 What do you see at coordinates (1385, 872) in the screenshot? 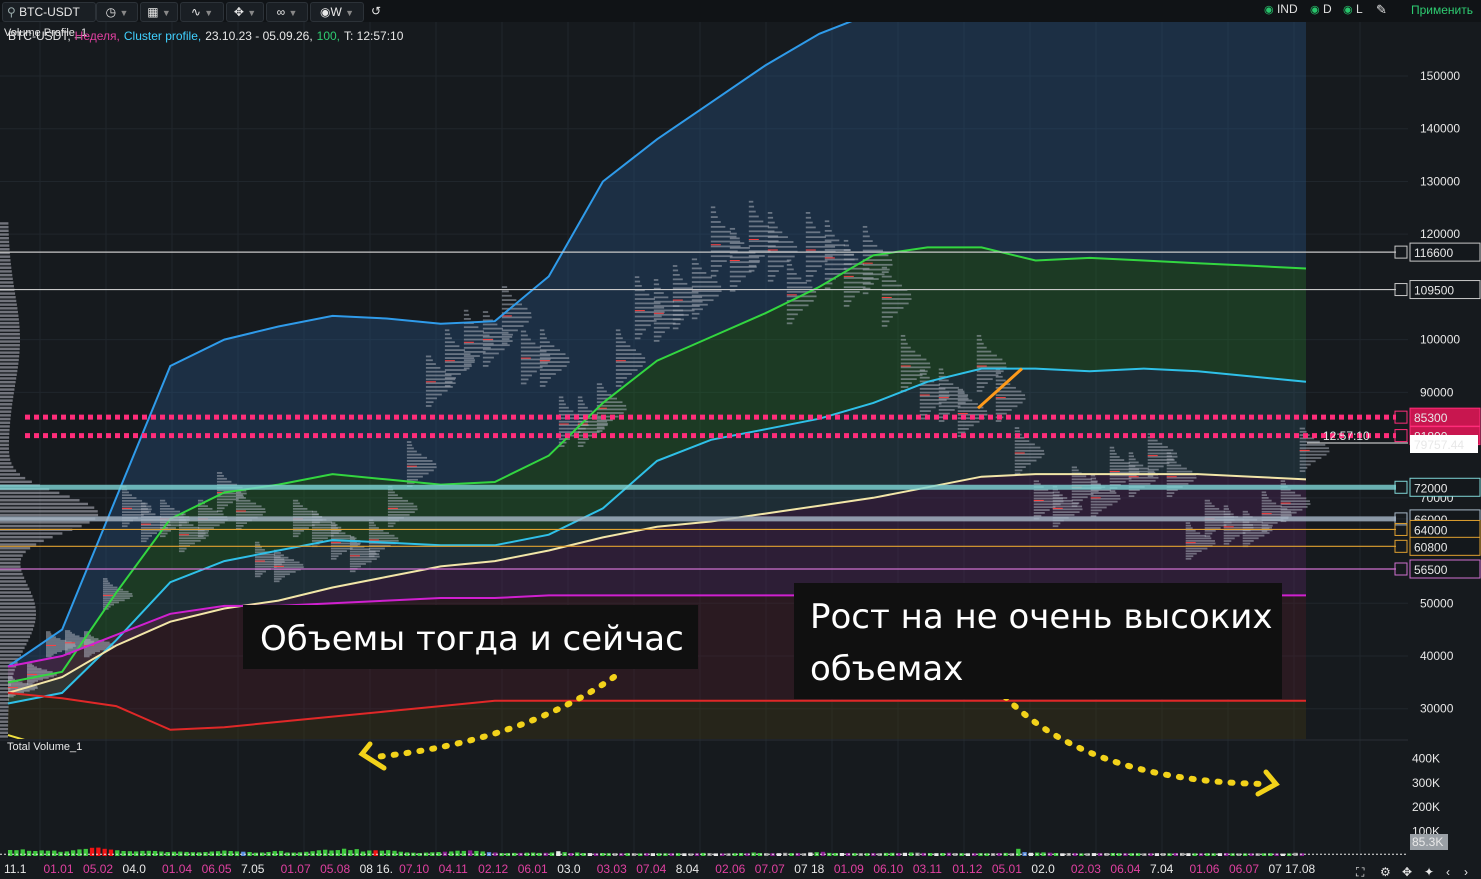
I see `settings-icon: ⚙` at bounding box center [1385, 872].